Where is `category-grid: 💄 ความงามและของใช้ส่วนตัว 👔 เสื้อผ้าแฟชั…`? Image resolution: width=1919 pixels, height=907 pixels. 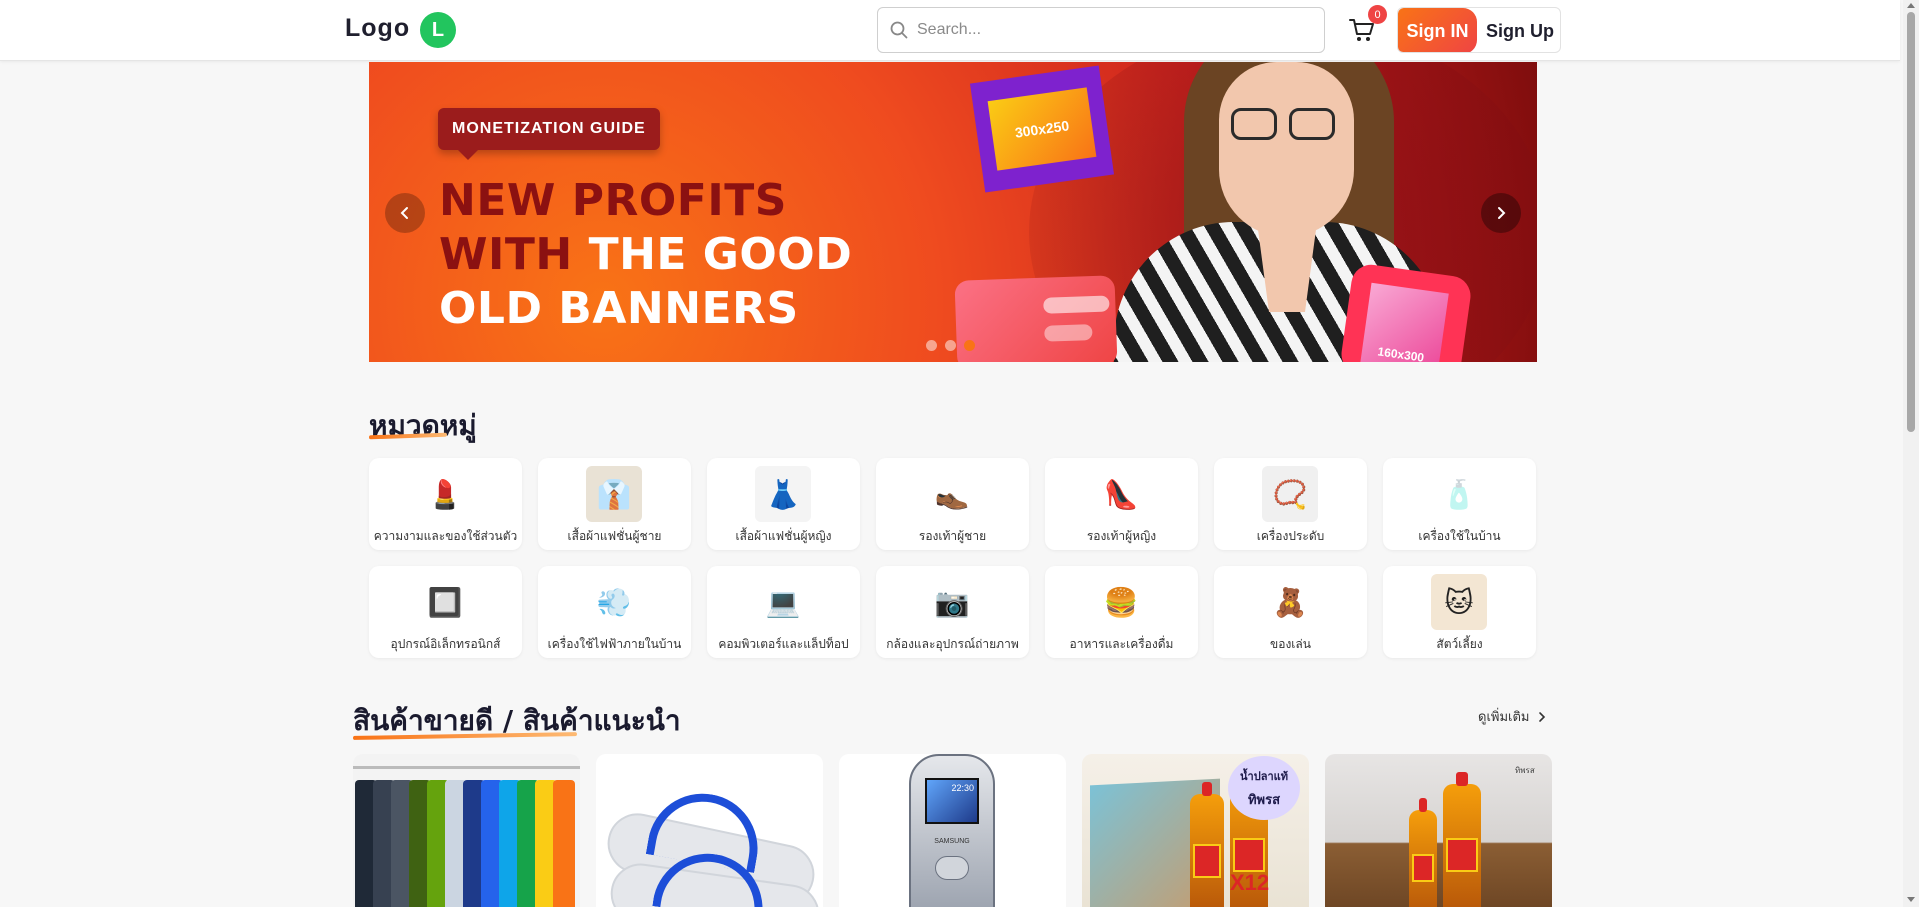 category-grid: 💄 ความงามและของใช้ส่วนตัว 👔 เสื้อผ้าแฟชั… is located at coordinates (953, 558).